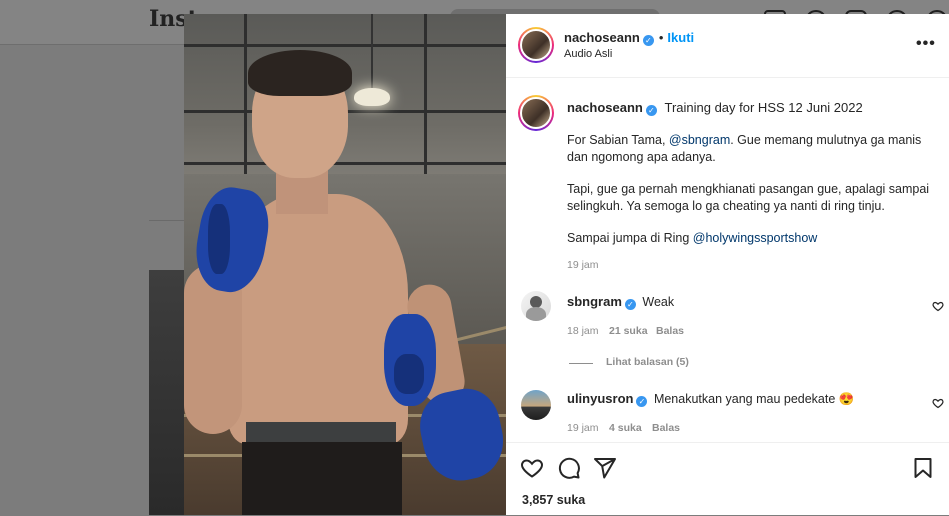  Describe the element at coordinates (532, 468) in the screenshot. I see `heart-icon` at that location.